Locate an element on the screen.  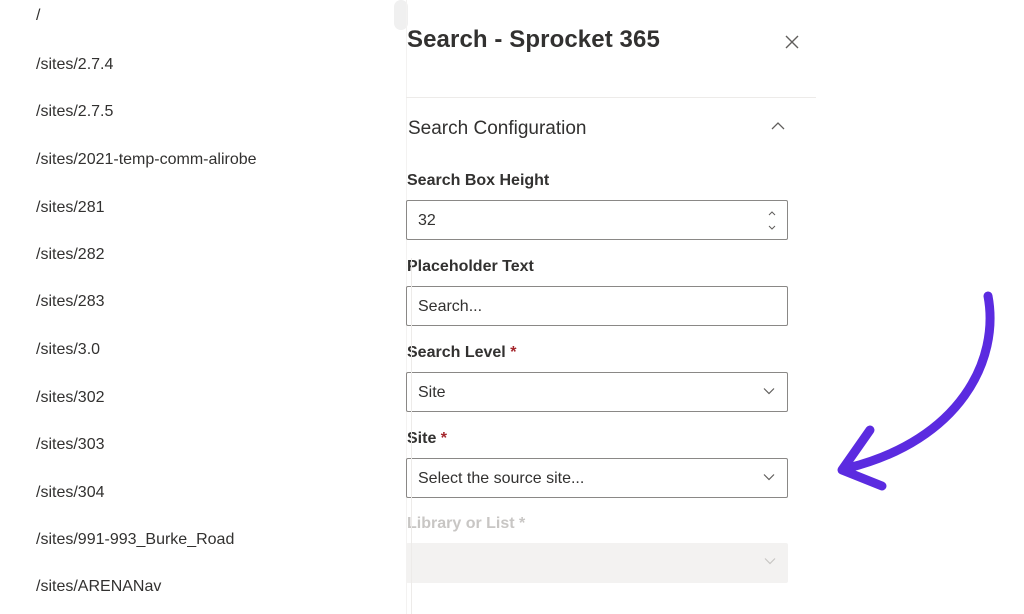
search-level-value: Site is located at coordinates (432, 392).